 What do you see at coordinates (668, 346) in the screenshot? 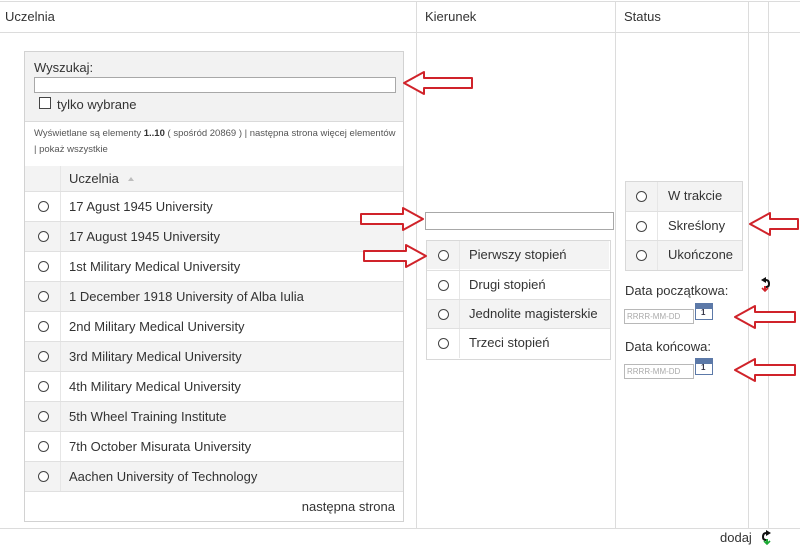
I see `end-date-label: Data końcowa:` at bounding box center [668, 346].